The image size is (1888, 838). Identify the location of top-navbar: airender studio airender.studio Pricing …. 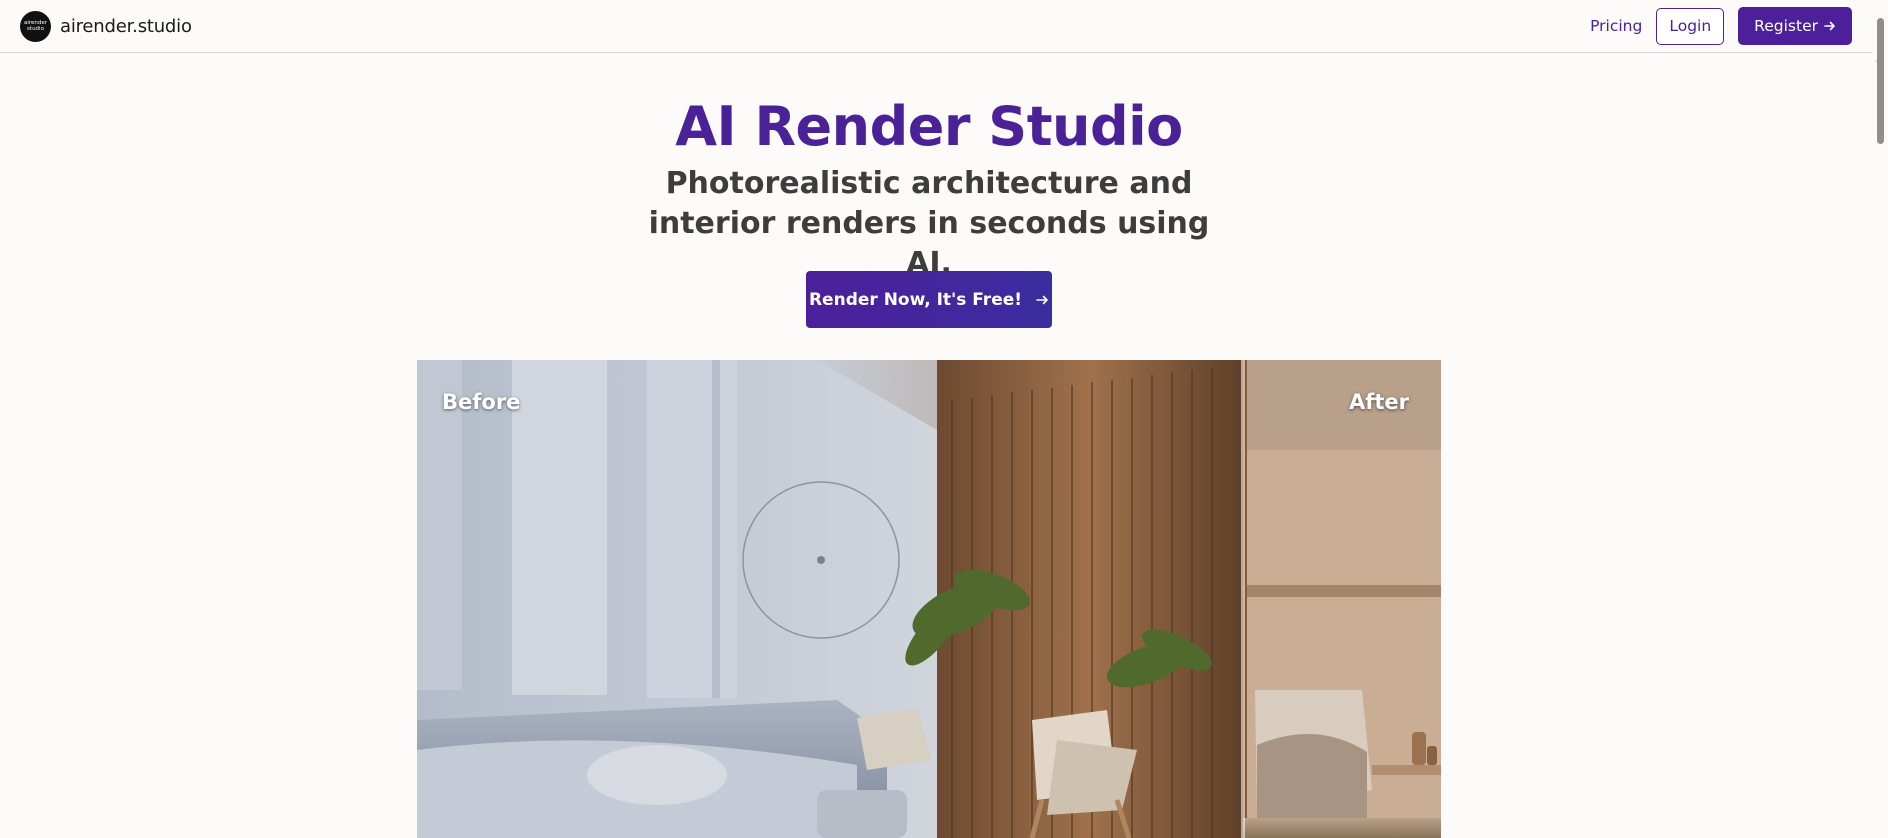
(936, 26).